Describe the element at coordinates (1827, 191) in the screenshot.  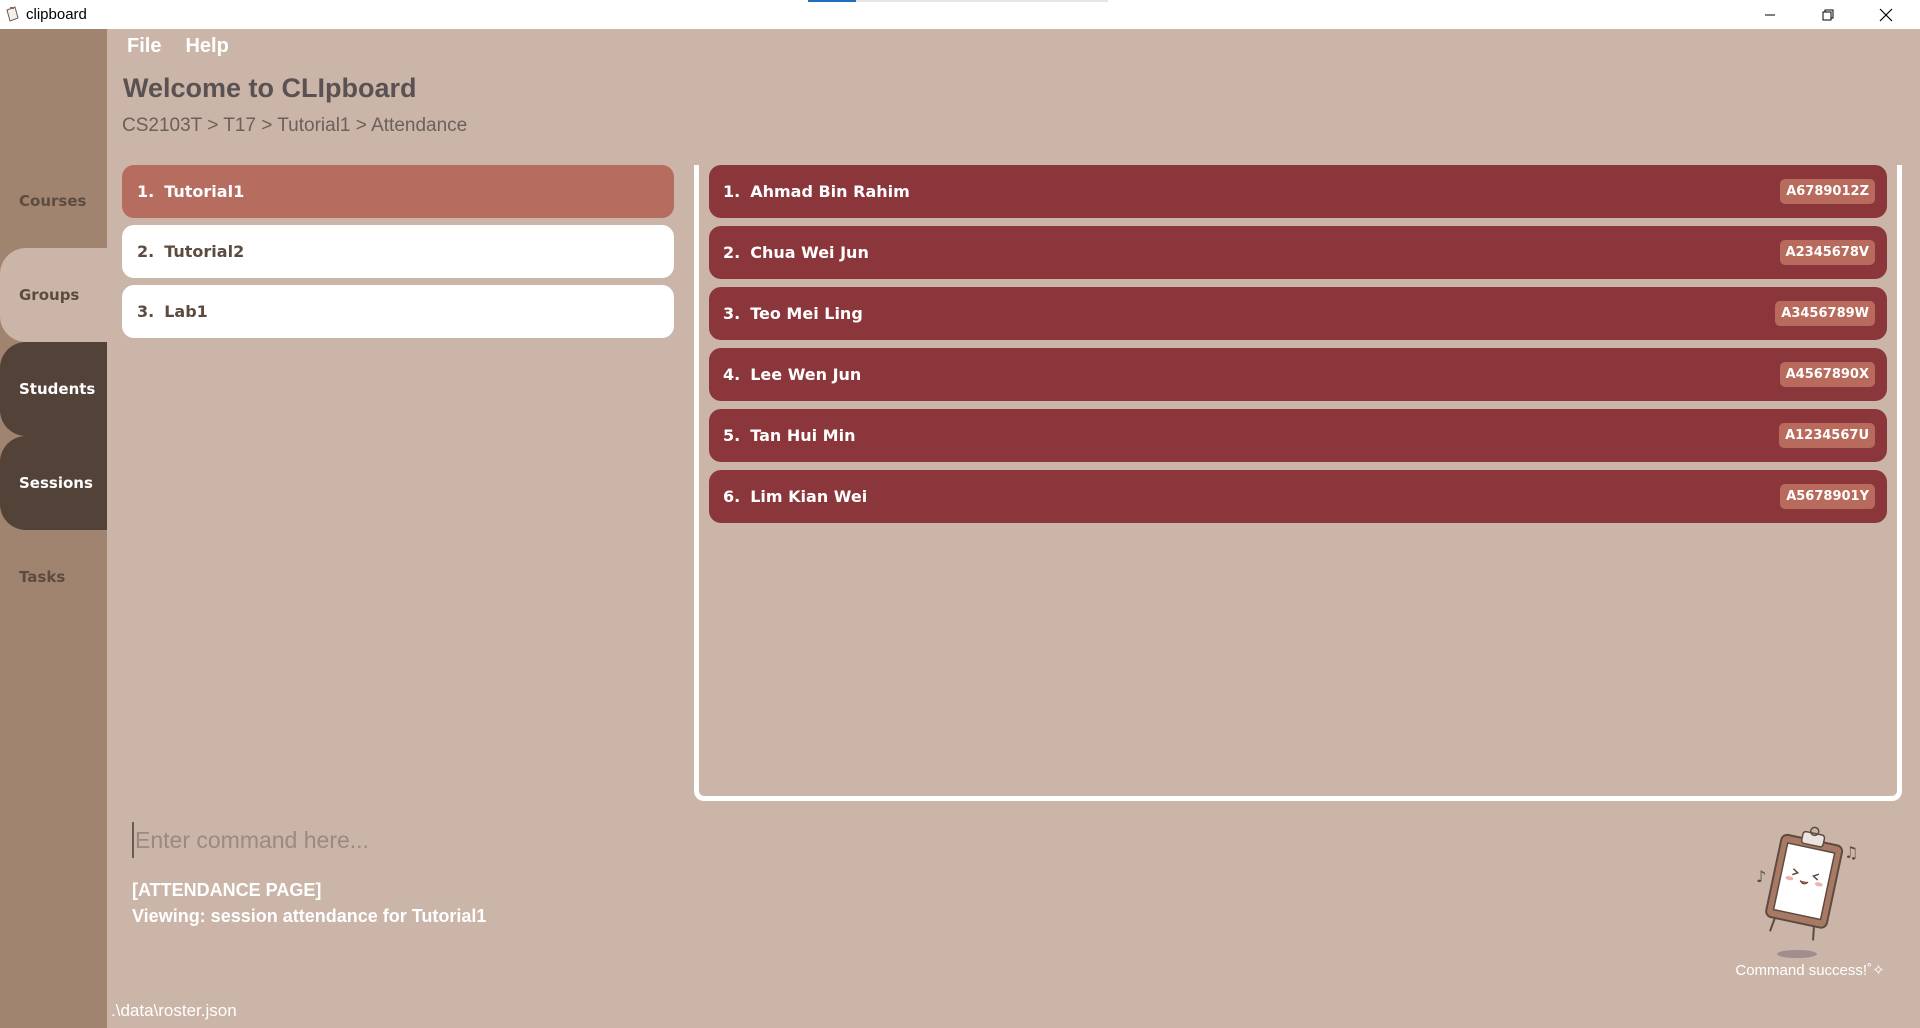
I see `student-id-badge: A6789012Z` at that location.